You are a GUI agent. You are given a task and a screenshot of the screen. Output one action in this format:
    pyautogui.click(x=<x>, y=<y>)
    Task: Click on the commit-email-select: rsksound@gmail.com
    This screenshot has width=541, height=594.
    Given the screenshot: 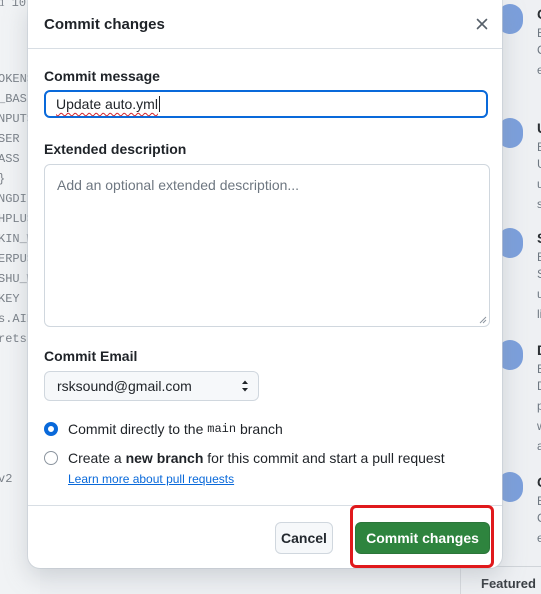 What is the action you would take?
    pyautogui.click(x=151, y=386)
    